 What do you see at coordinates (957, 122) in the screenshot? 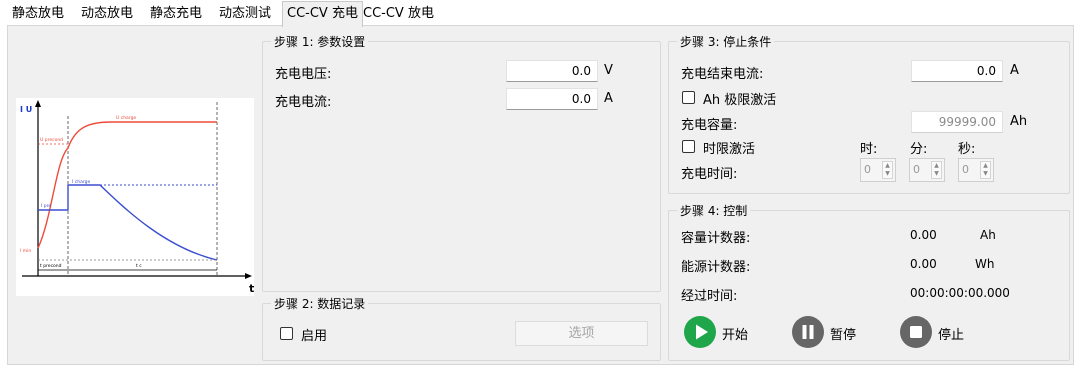
I see `charge-capacity-input: 99999.00` at bounding box center [957, 122].